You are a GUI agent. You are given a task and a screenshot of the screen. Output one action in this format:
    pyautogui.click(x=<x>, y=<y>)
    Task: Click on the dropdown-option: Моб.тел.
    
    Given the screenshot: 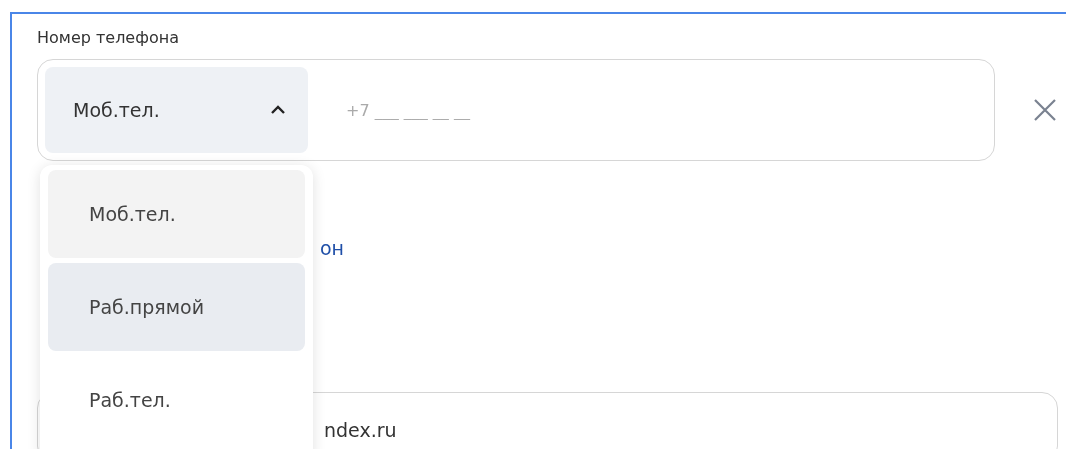 What is the action you would take?
    pyautogui.click(x=176, y=214)
    